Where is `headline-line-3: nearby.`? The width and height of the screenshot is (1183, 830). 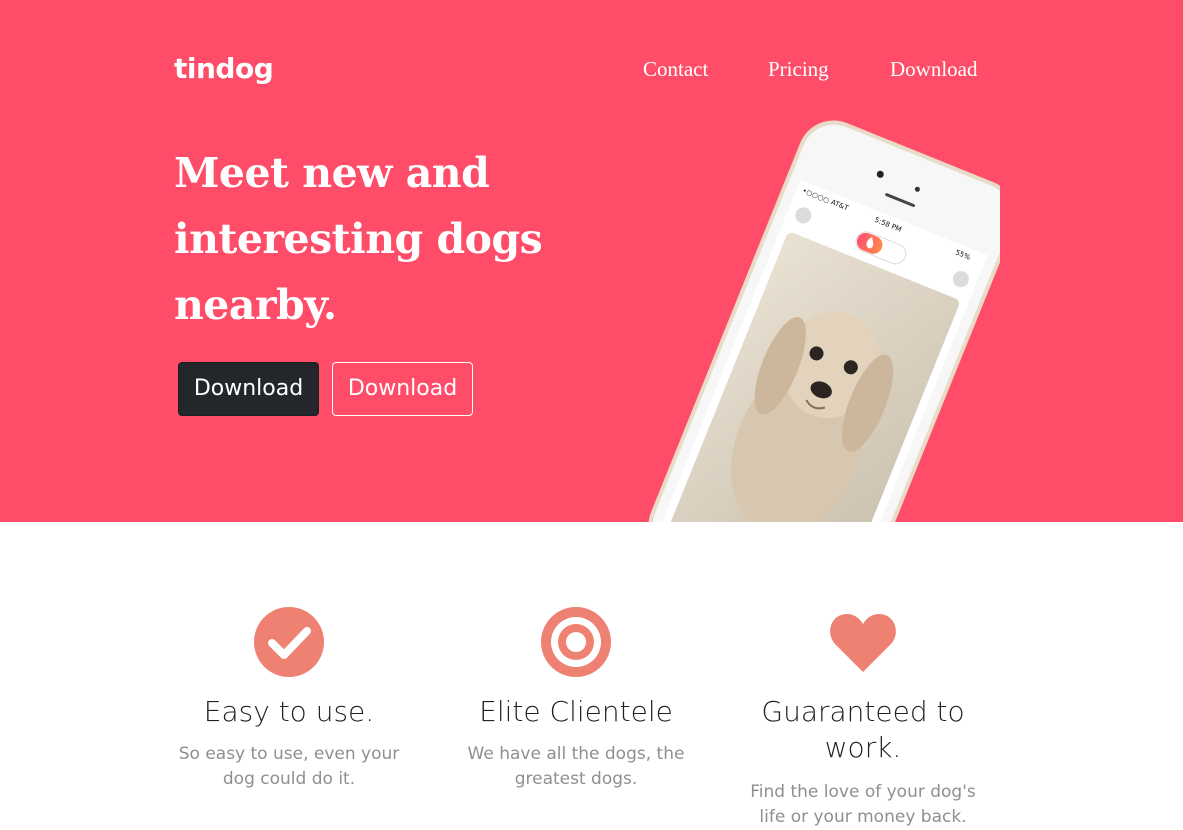
headline-line-3: nearby. is located at coordinates (255, 305).